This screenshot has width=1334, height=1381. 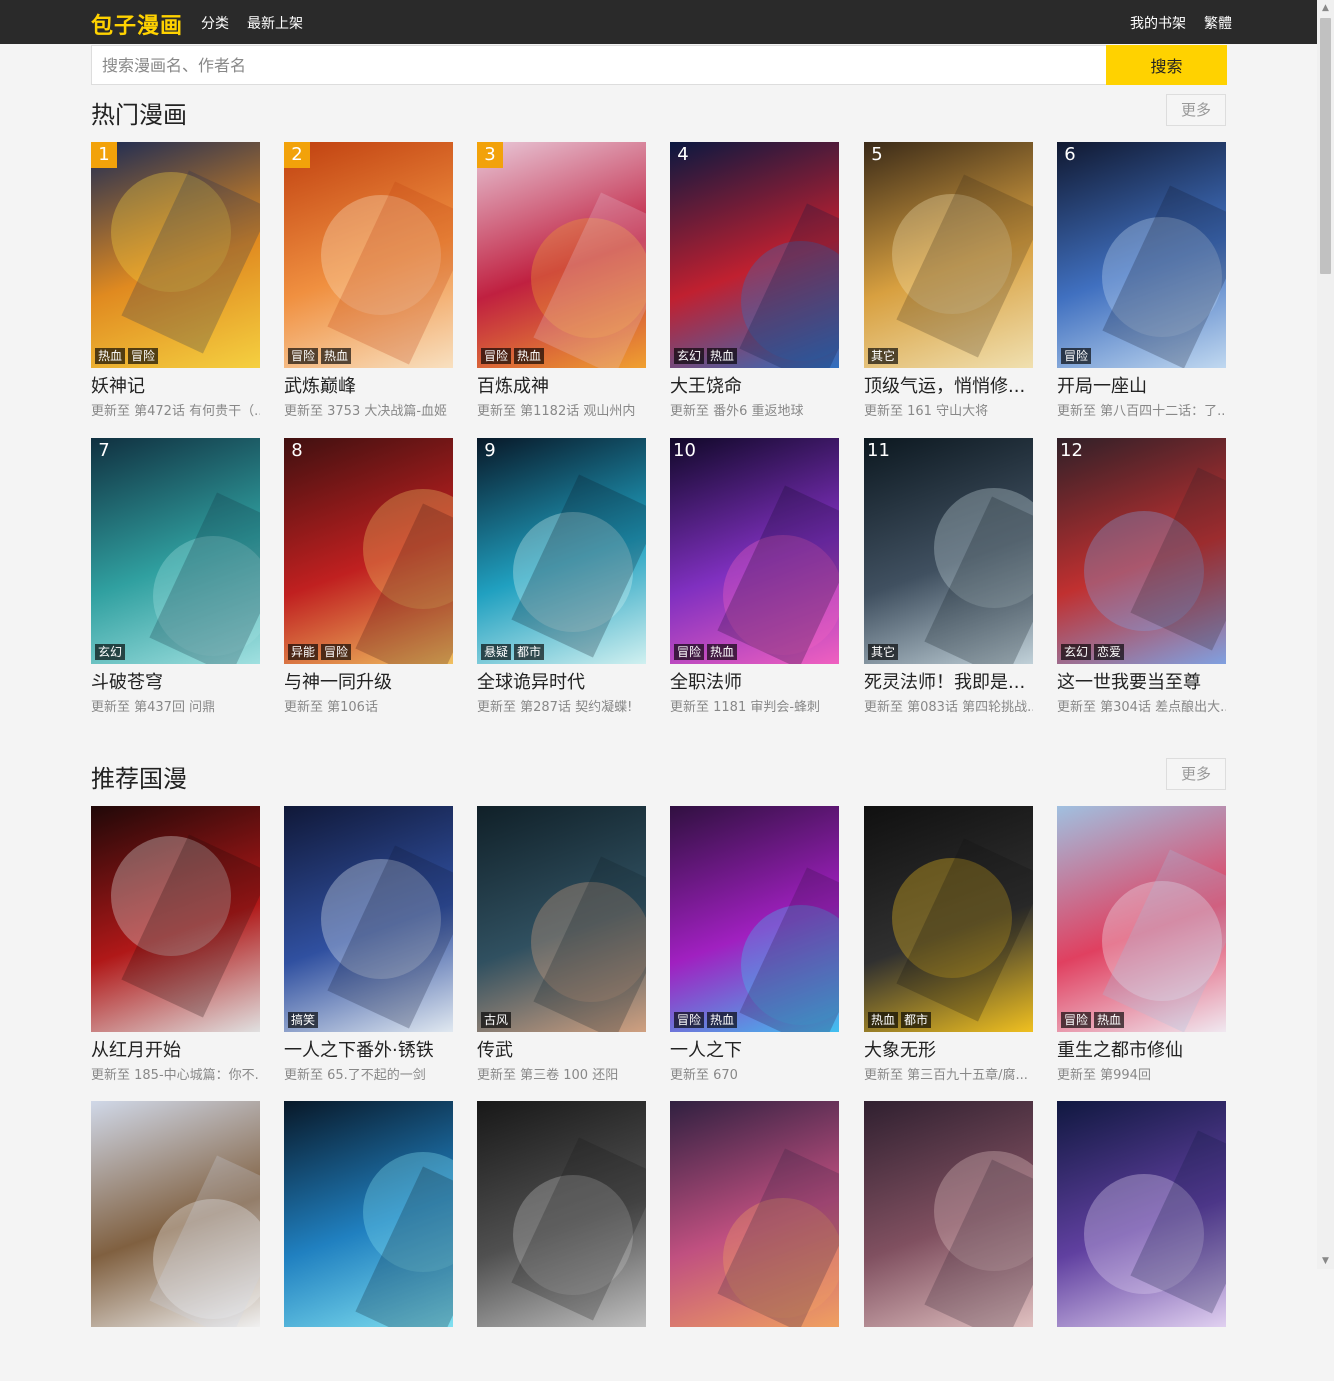 What do you see at coordinates (561, 385) in the screenshot?
I see `comic-title: 百炼成神` at bounding box center [561, 385].